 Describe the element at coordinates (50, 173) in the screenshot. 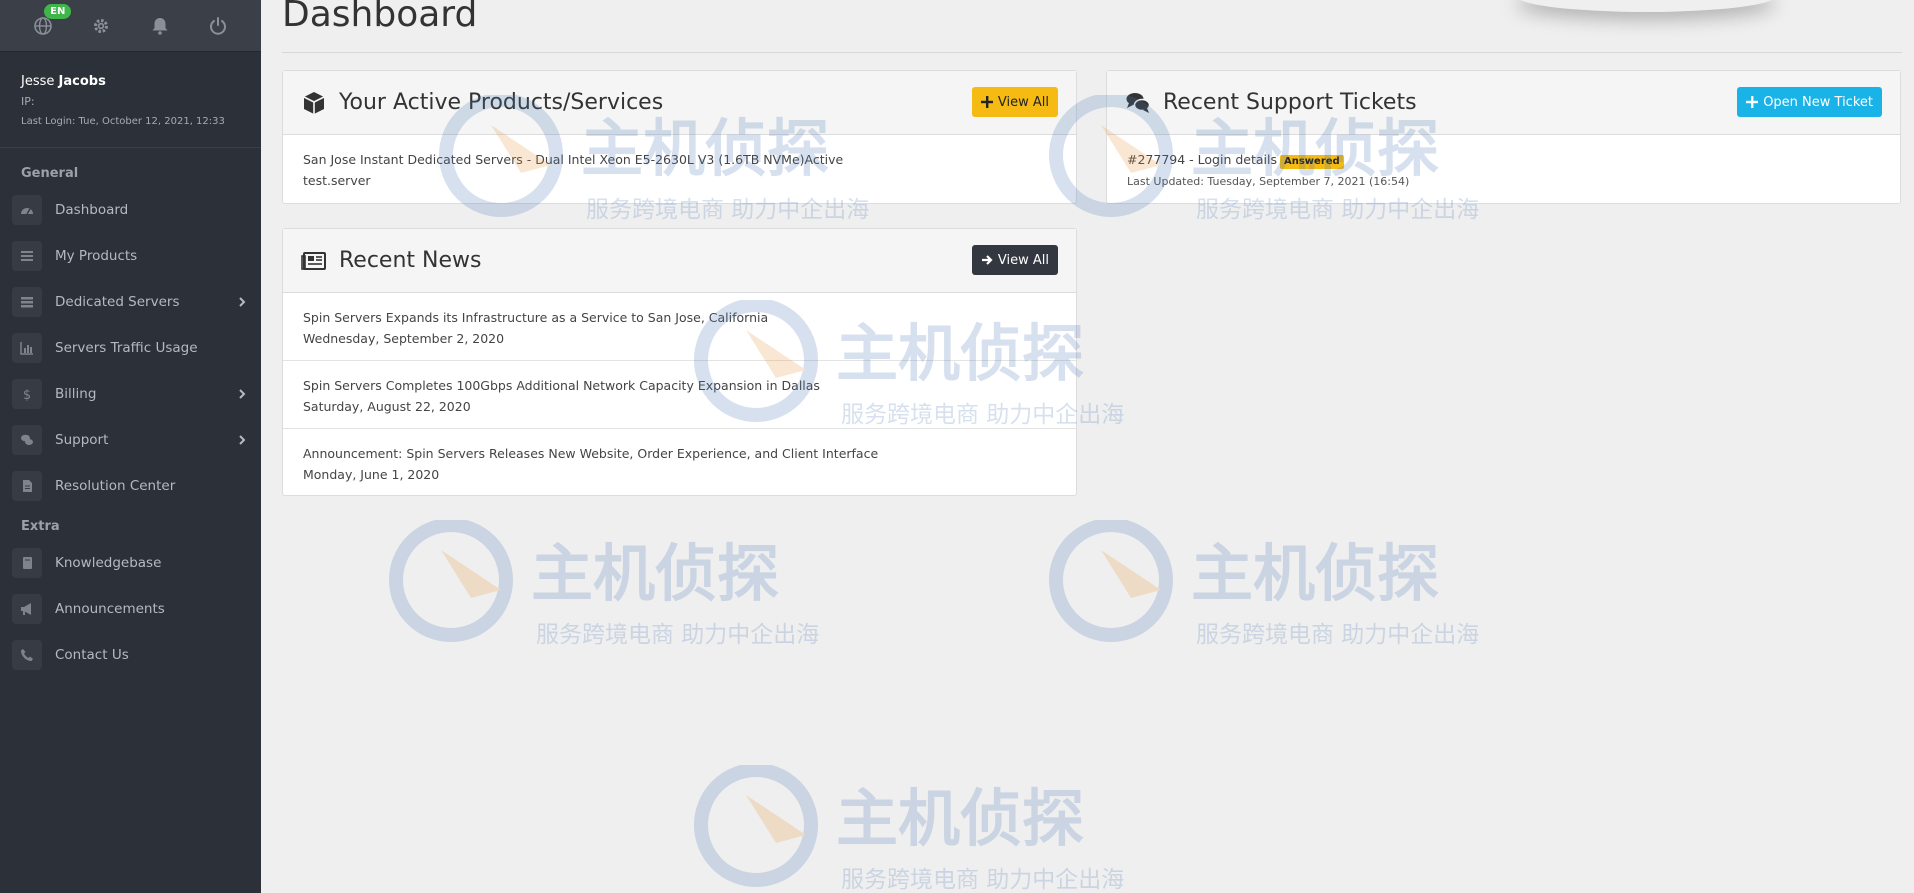

I see `section-general-heading: General` at that location.